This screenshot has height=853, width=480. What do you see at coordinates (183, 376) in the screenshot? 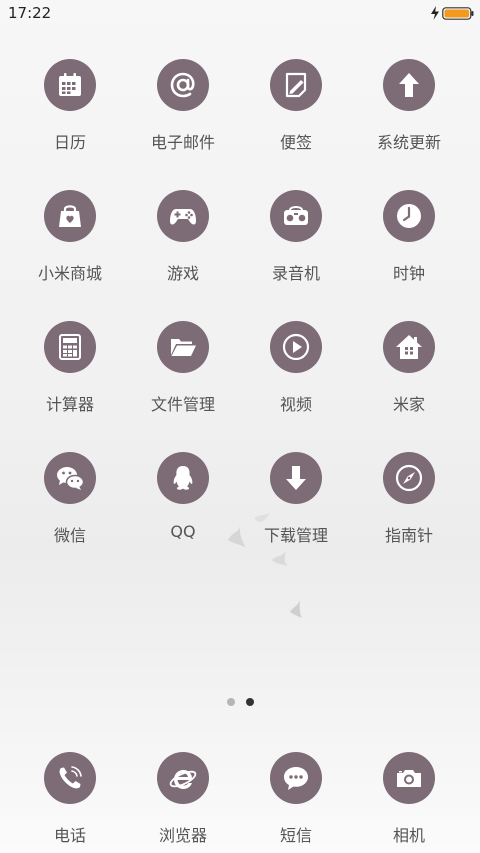
I see `app-file-manager: 文件管理` at bounding box center [183, 376].